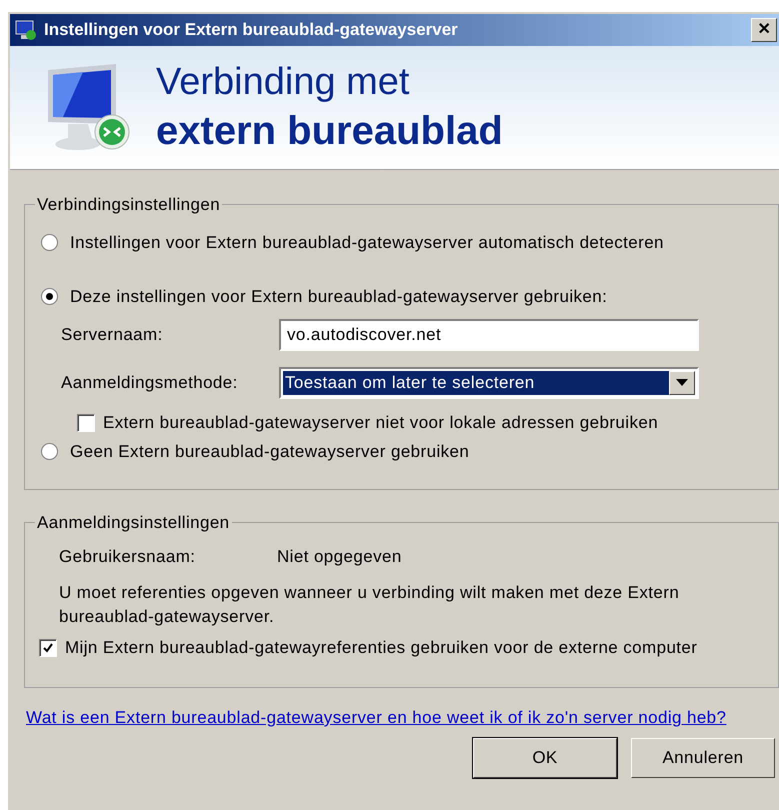 The height and width of the screenshot is (810, 779). What do you see at coordinates (127, 557) in the screenshot?
I see `username-label: Gebruikersnaam:` at bounding box center [127, 557].